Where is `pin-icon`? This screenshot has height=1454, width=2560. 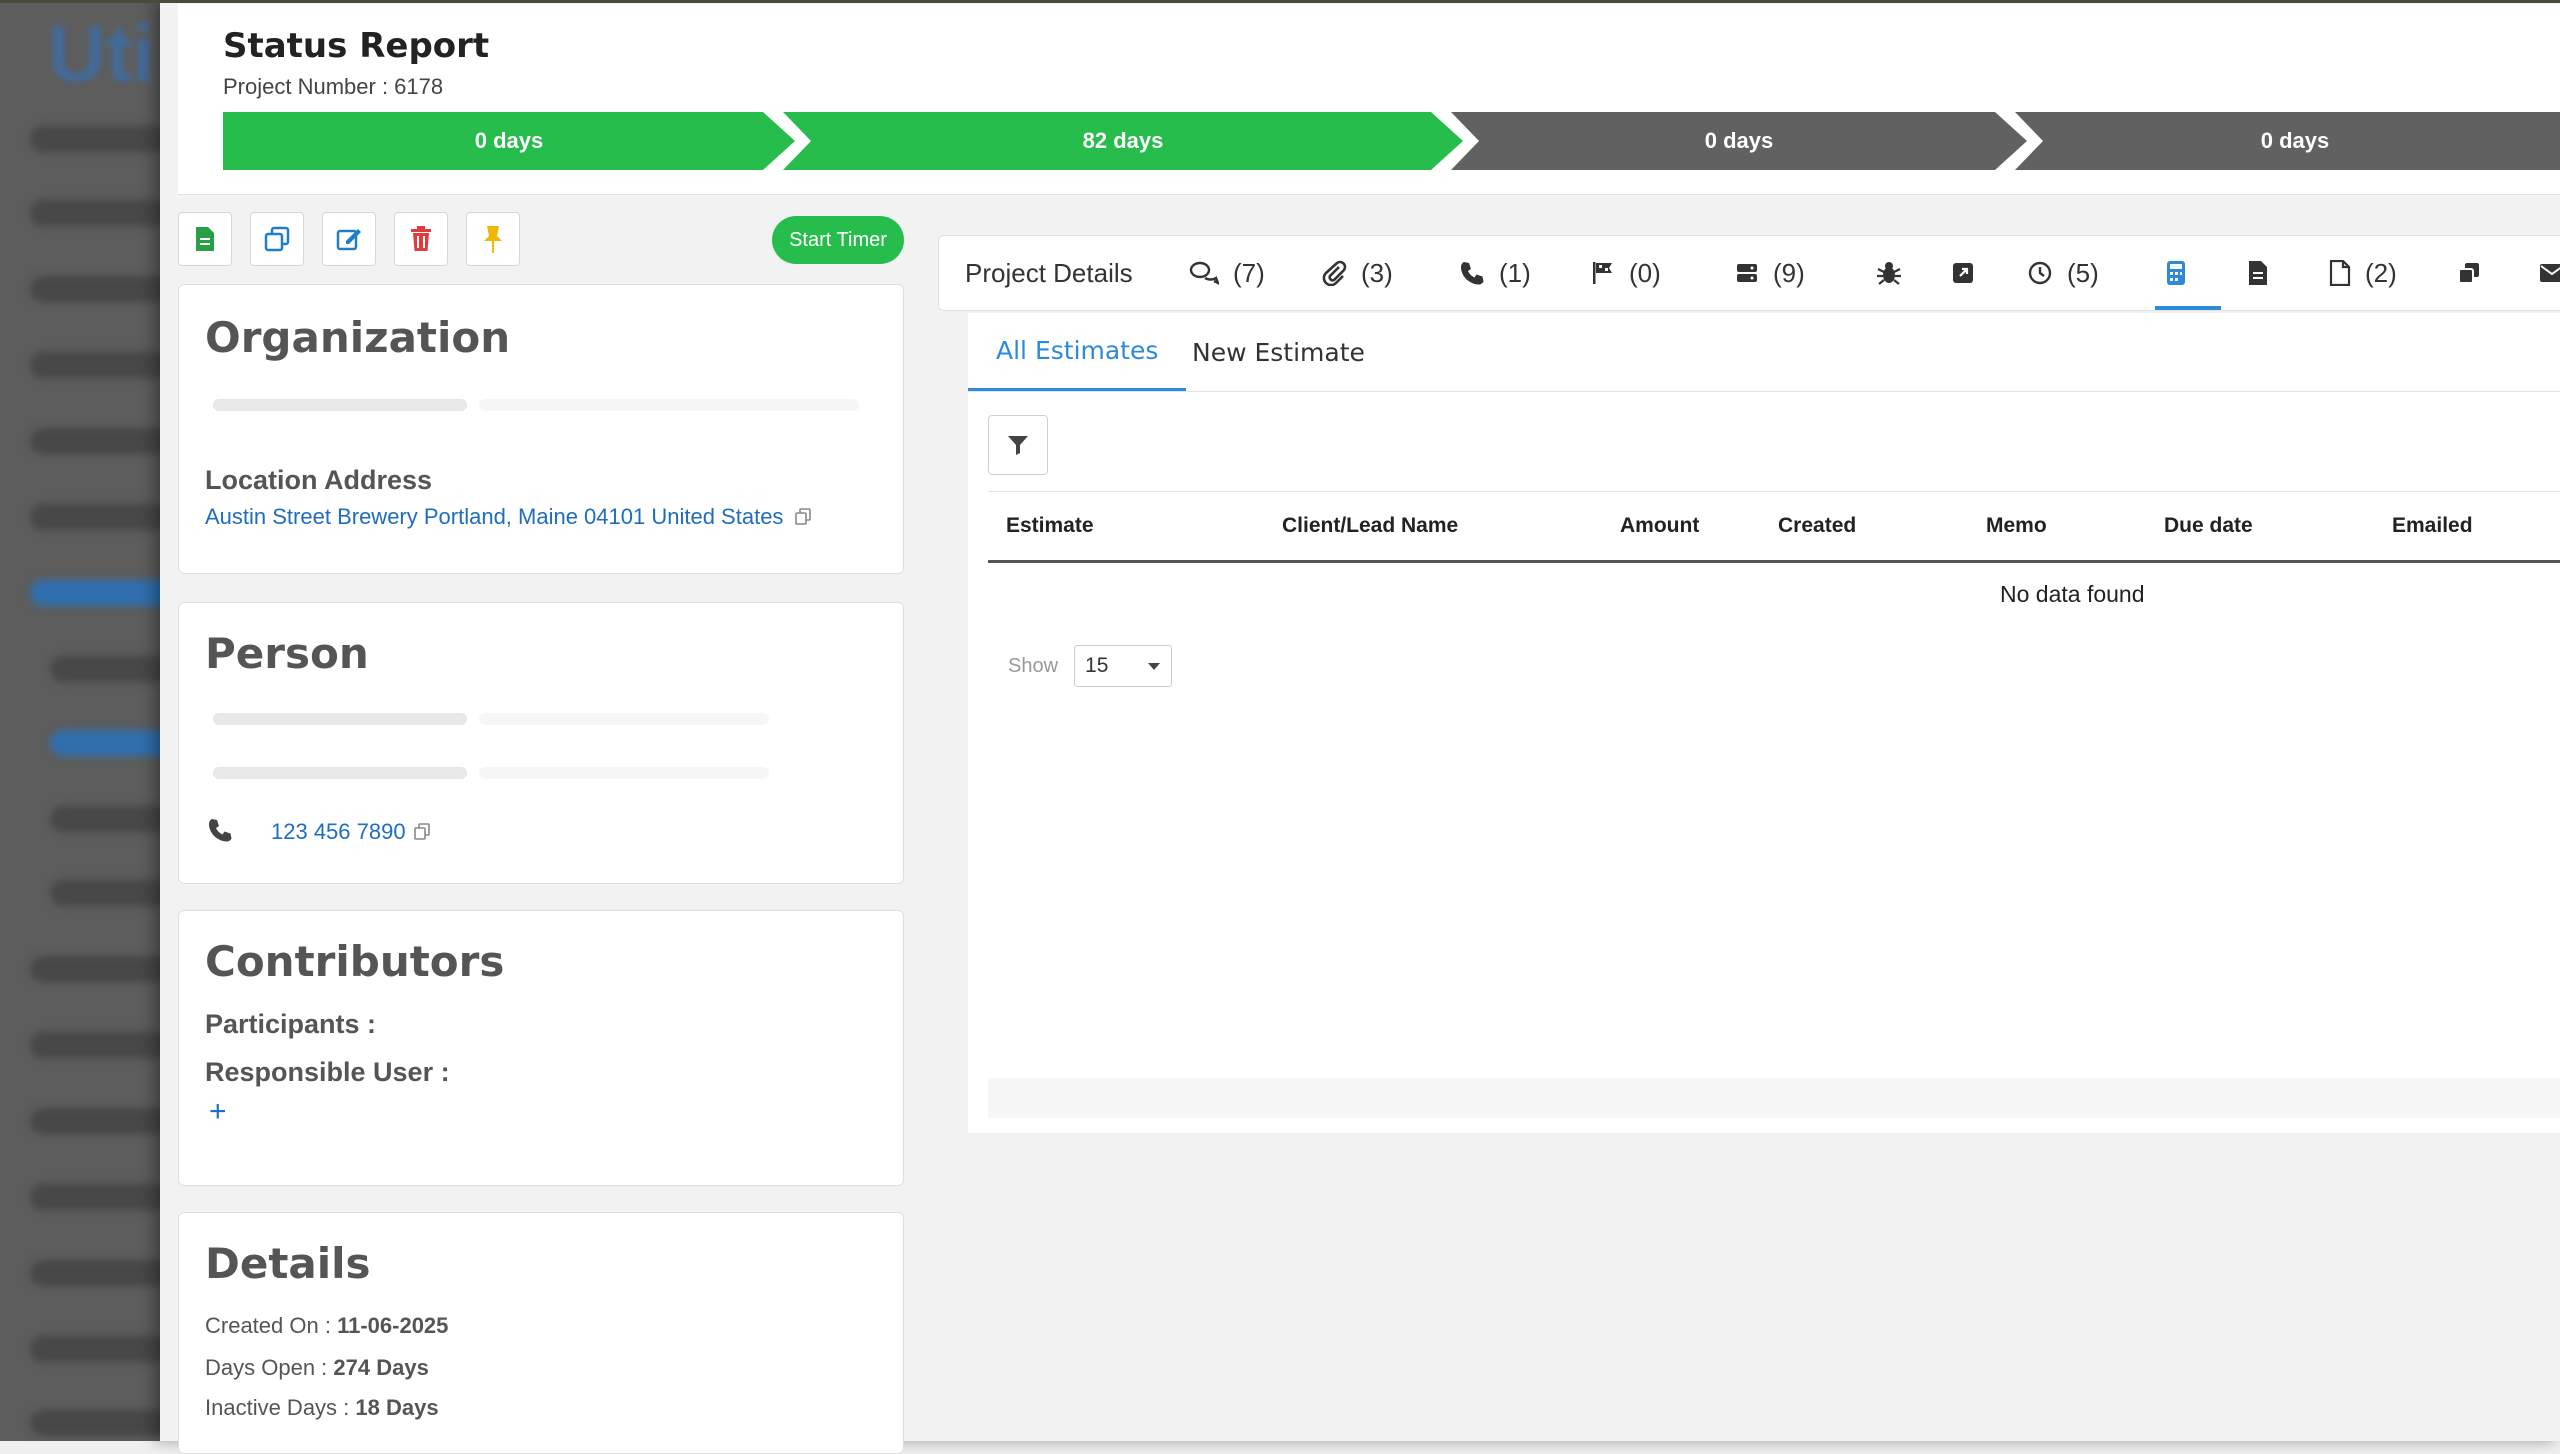
pin-icon is located at coordinates (493, 239).